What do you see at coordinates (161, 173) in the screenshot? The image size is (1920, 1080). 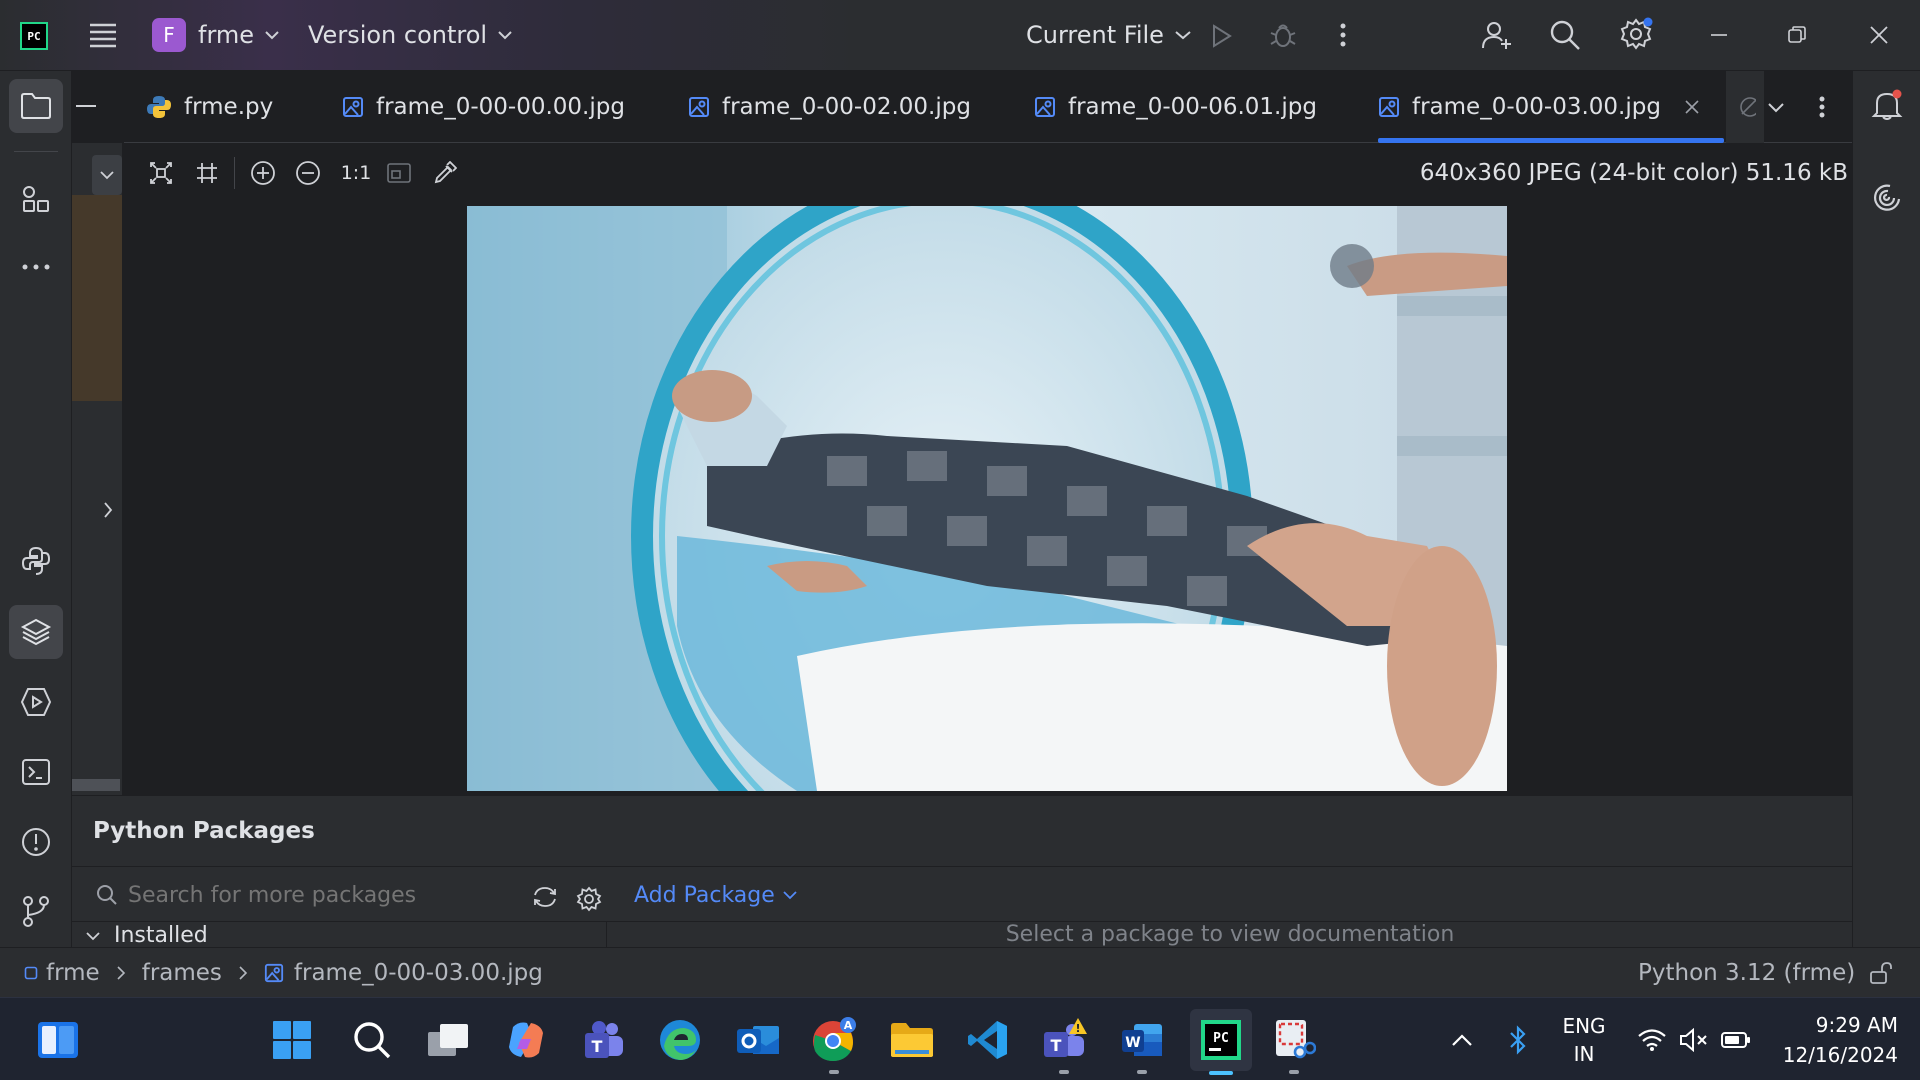 I see `fit-zoom-icon` at bounding box center [161, 173].